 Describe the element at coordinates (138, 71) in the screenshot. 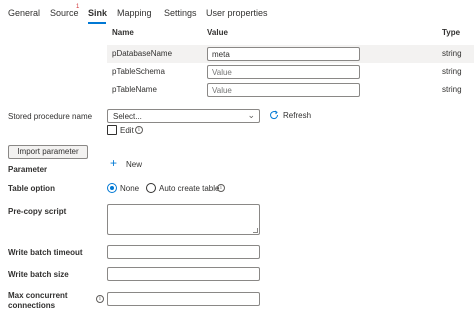

I see `param-name: pTableSchema` at that location.